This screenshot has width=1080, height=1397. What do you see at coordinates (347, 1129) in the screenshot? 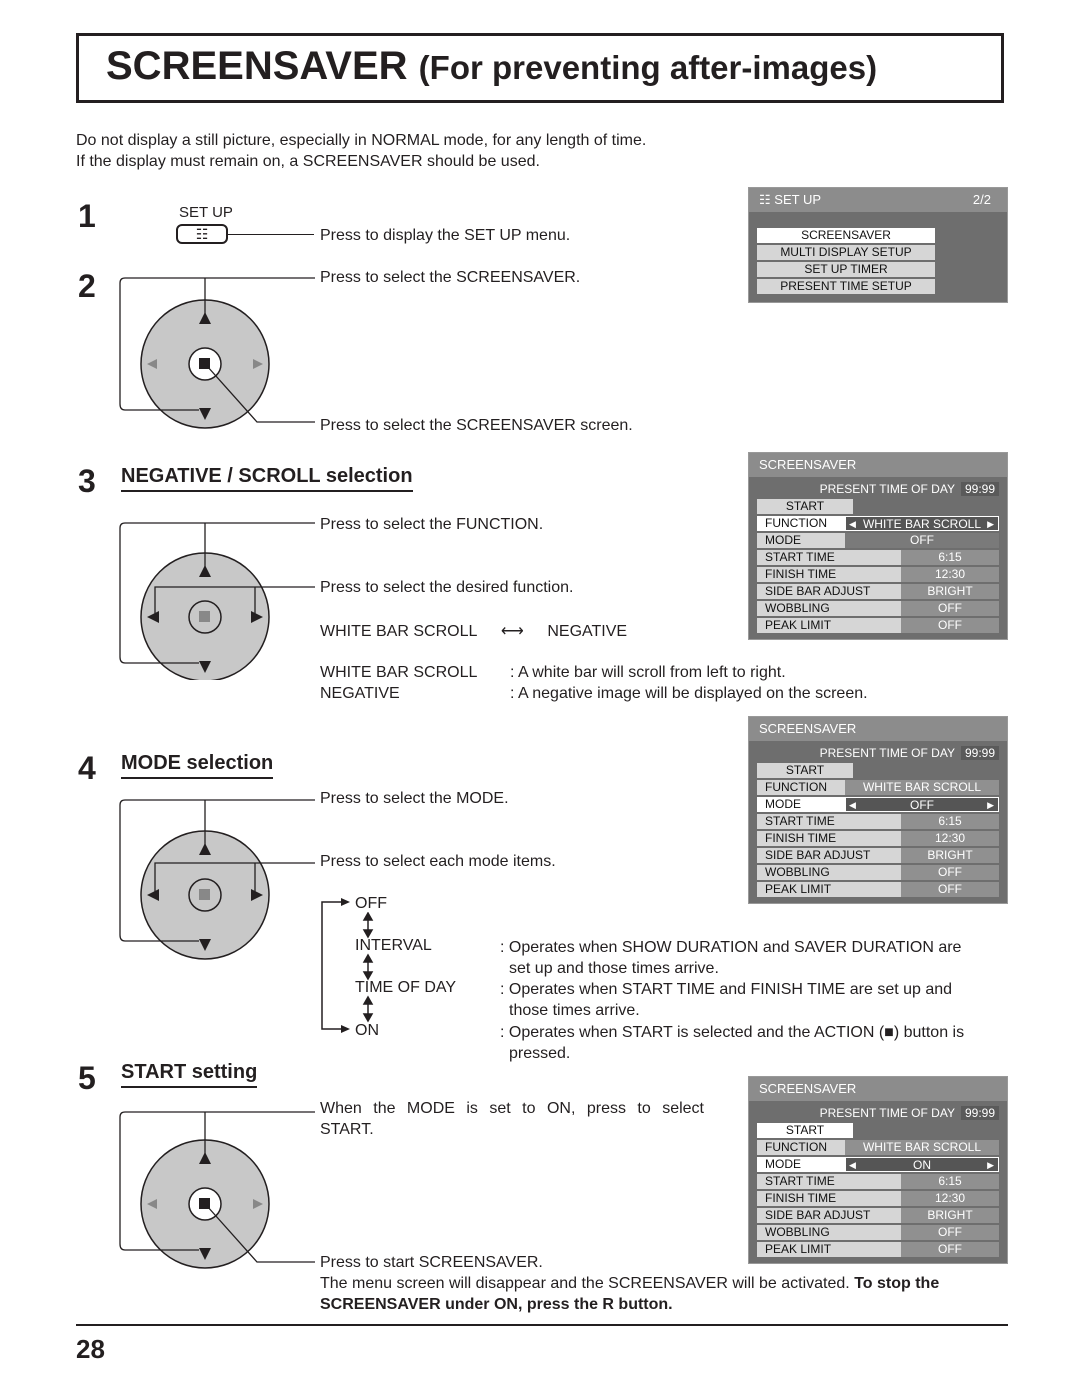
I see `step5-select-text-2: START.` at bounding box center [347, 1129].